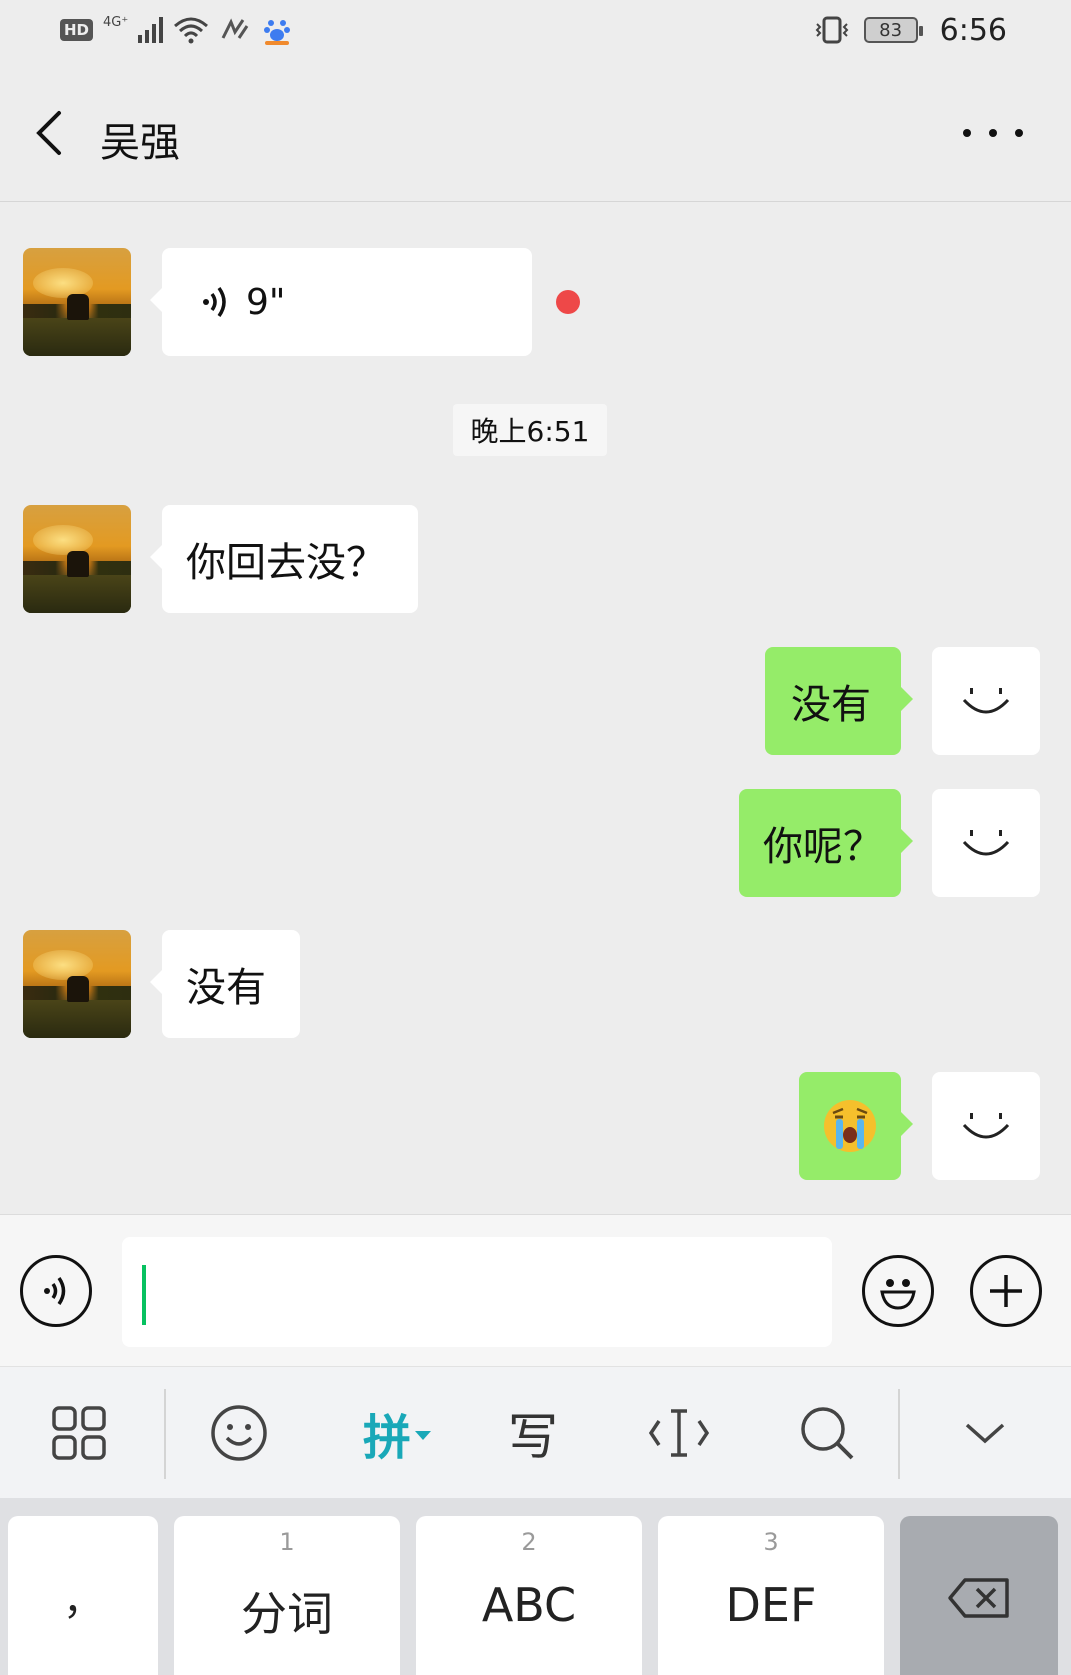 This screenshot has height=1675, width=1071. I want to click on outgoing-emoji-bubble: 😭, so click(856, 1126).